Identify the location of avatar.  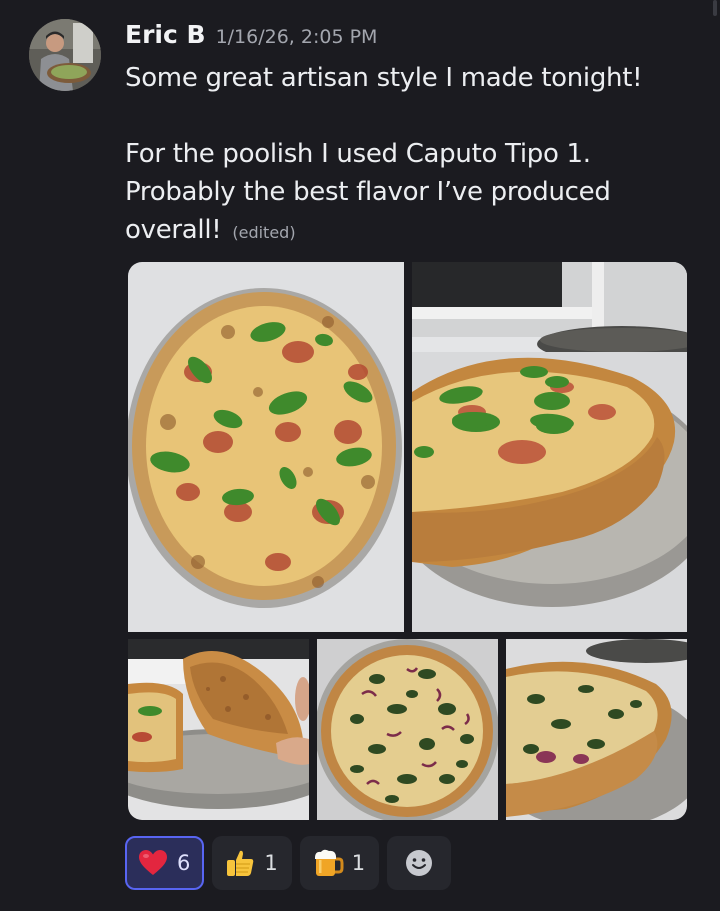
(65, 55).